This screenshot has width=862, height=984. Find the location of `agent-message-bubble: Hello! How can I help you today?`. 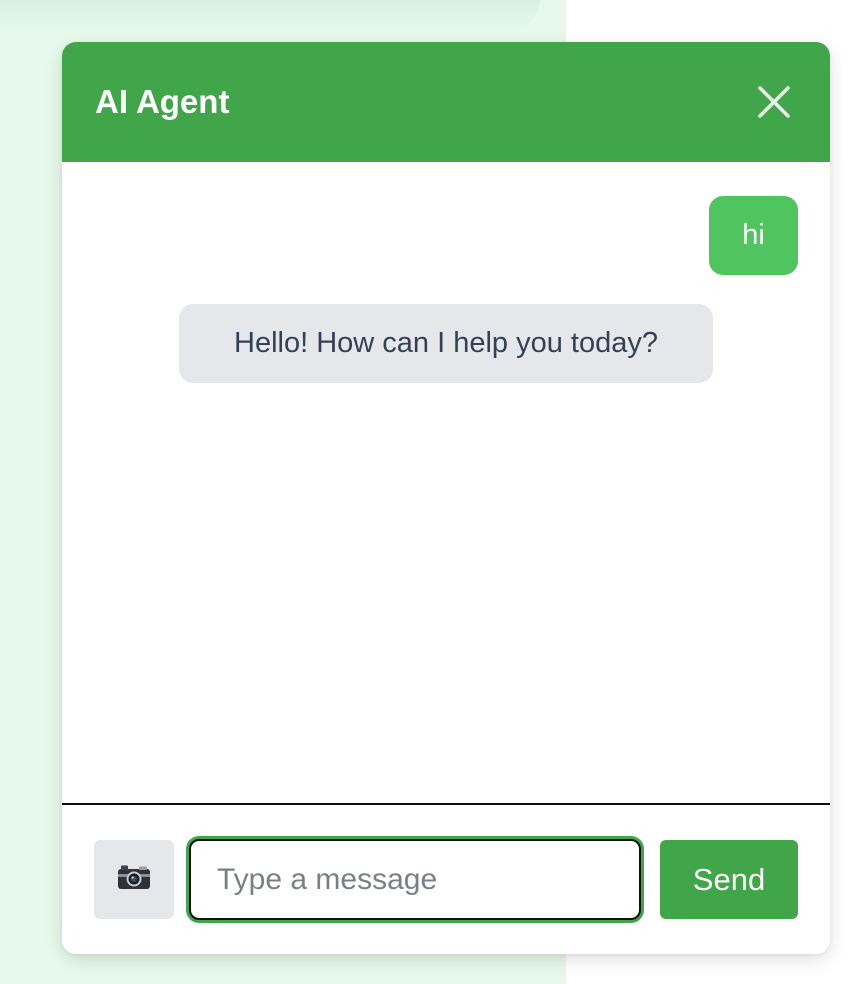

agent-message-bubble: Hello! How can I help you today? is located at coordinates (446, 343).